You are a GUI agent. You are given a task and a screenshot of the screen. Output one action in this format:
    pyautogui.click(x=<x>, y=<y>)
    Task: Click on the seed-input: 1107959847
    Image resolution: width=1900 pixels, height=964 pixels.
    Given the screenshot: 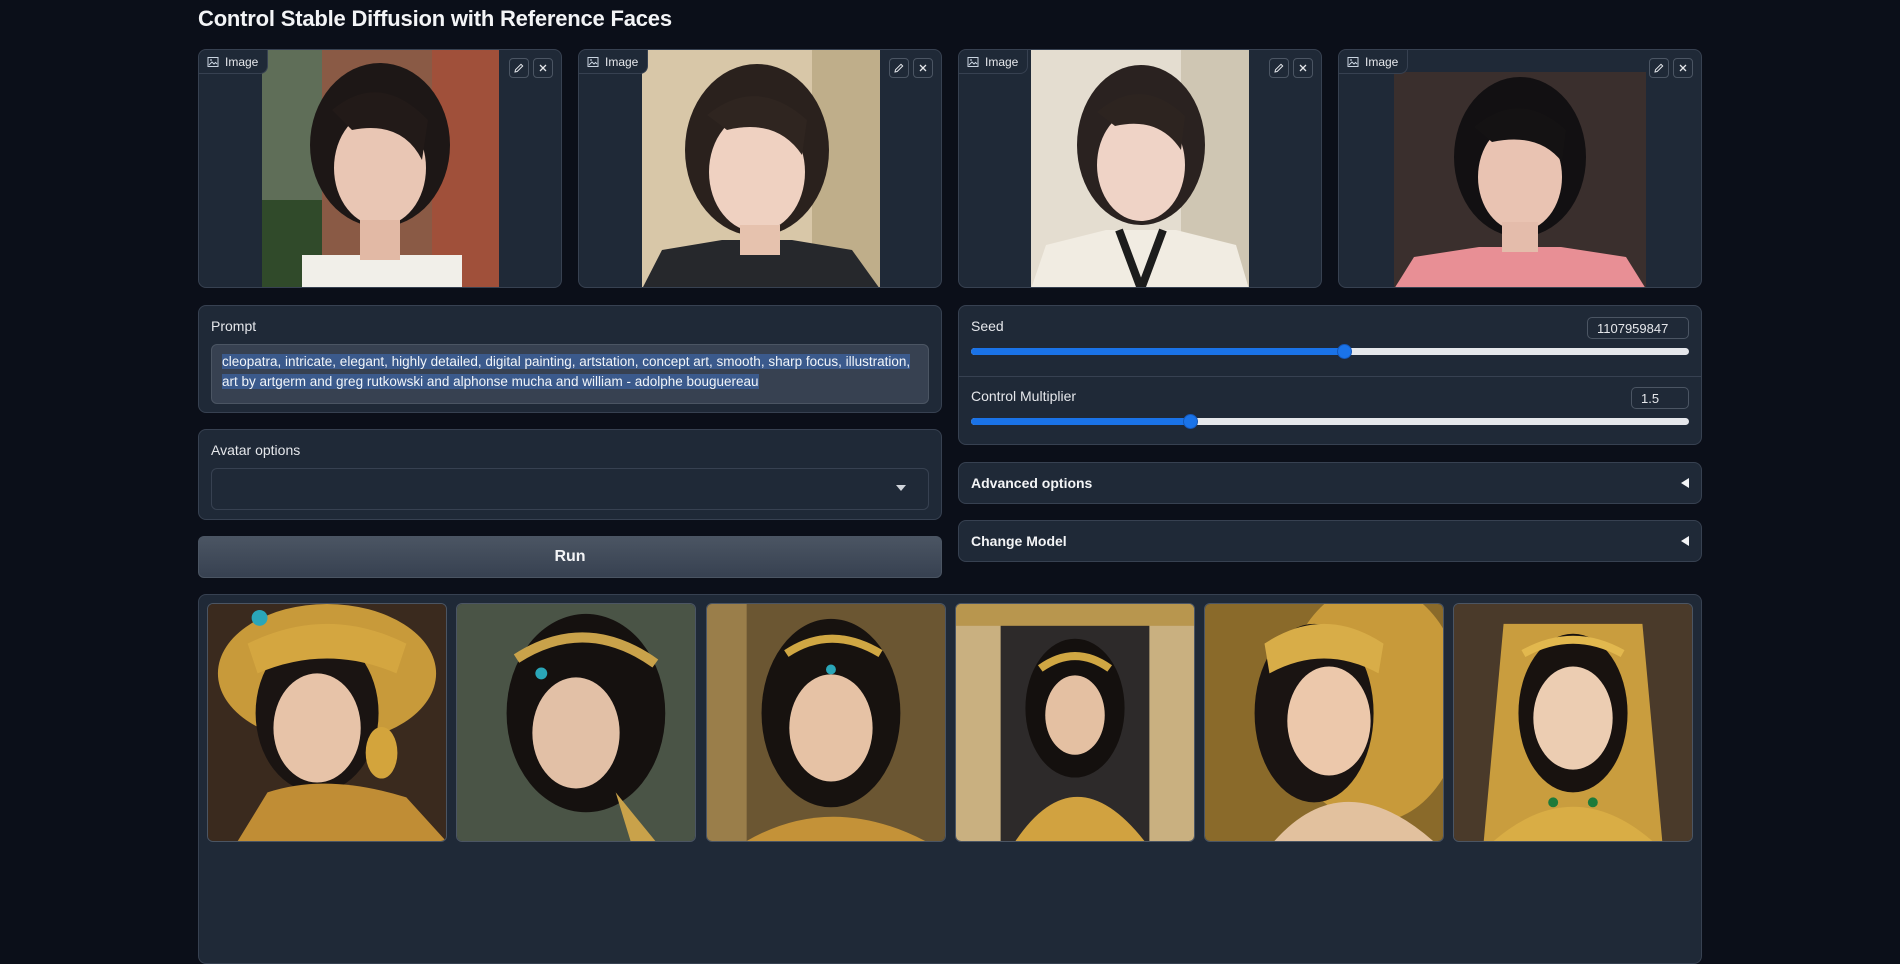 What is the action you would take?
    pyautogui.click(x=1638, y=328)
    